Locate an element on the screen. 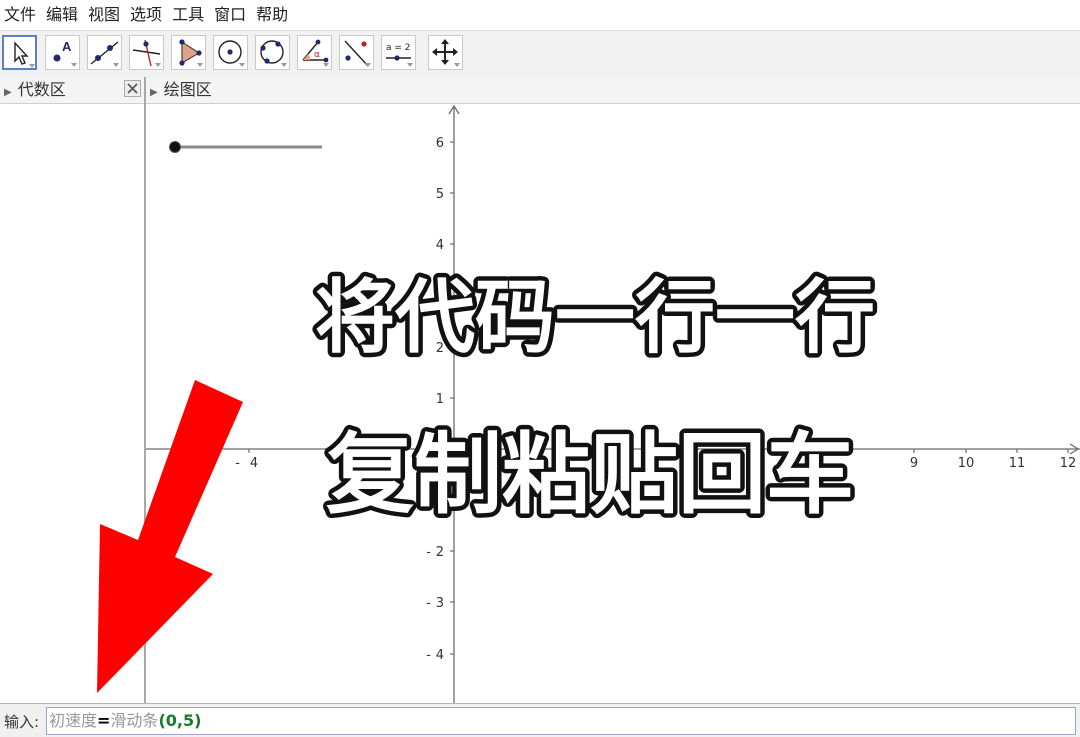  move-graphics-view-tool-icon is located at coordinates (446, 53).